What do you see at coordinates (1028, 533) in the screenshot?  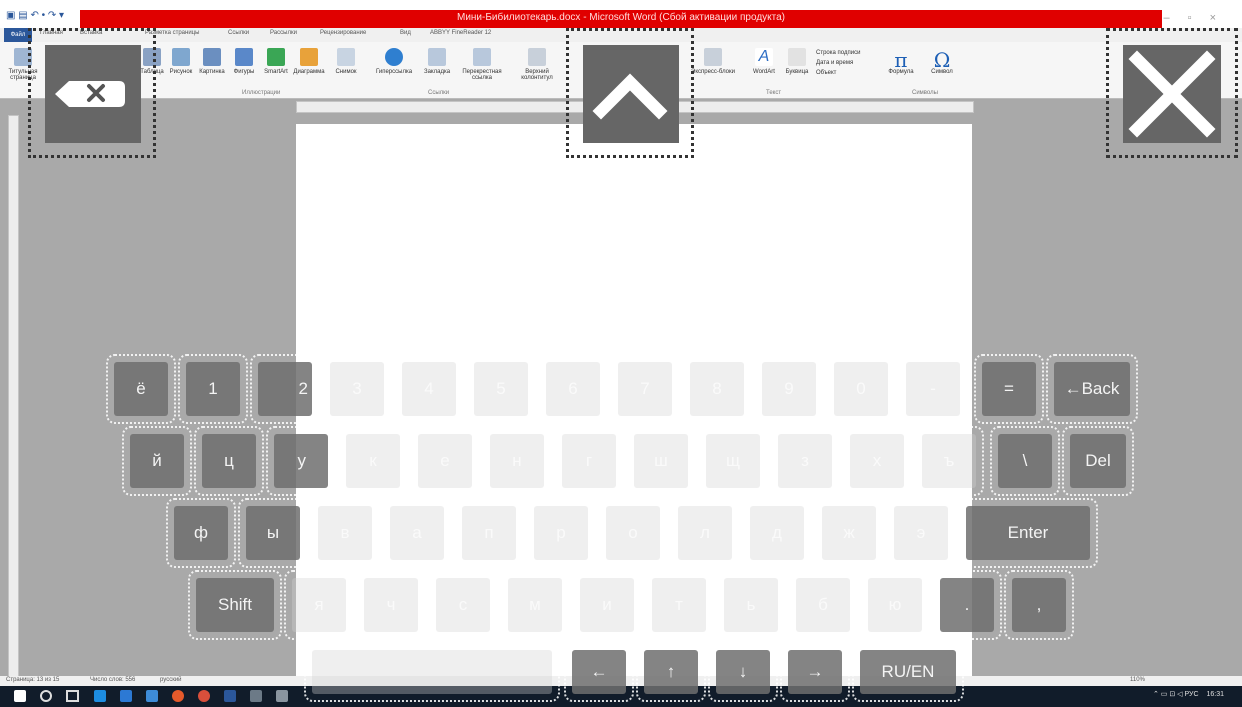 I see `key-enter: Enter` at bounding box center [1028, 533].